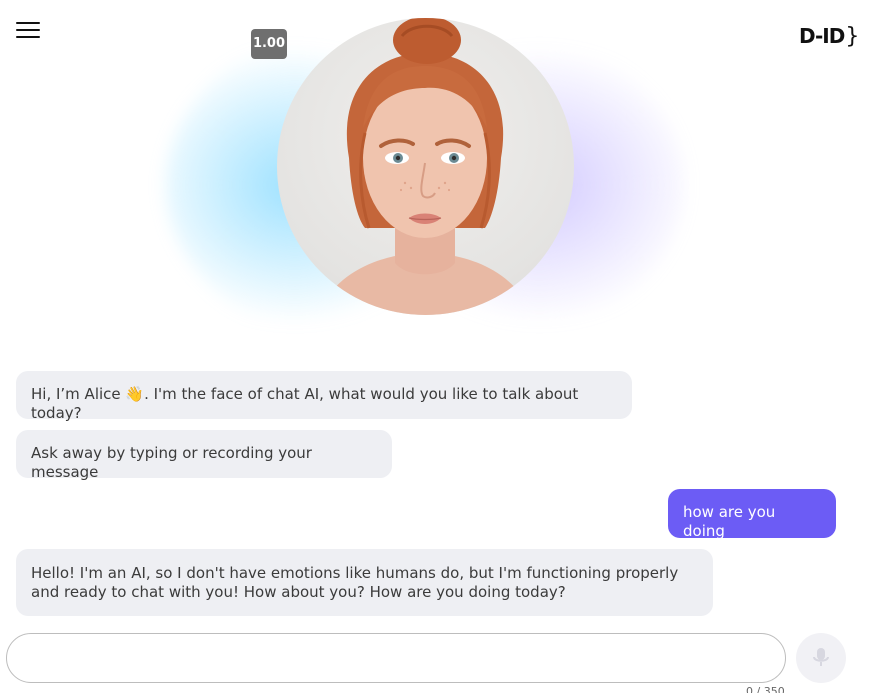 The image size is (875, 693). What do you see at coordinates (396, 658) in the screenshot?
I see `message-input` at bounding box center [396, 658].